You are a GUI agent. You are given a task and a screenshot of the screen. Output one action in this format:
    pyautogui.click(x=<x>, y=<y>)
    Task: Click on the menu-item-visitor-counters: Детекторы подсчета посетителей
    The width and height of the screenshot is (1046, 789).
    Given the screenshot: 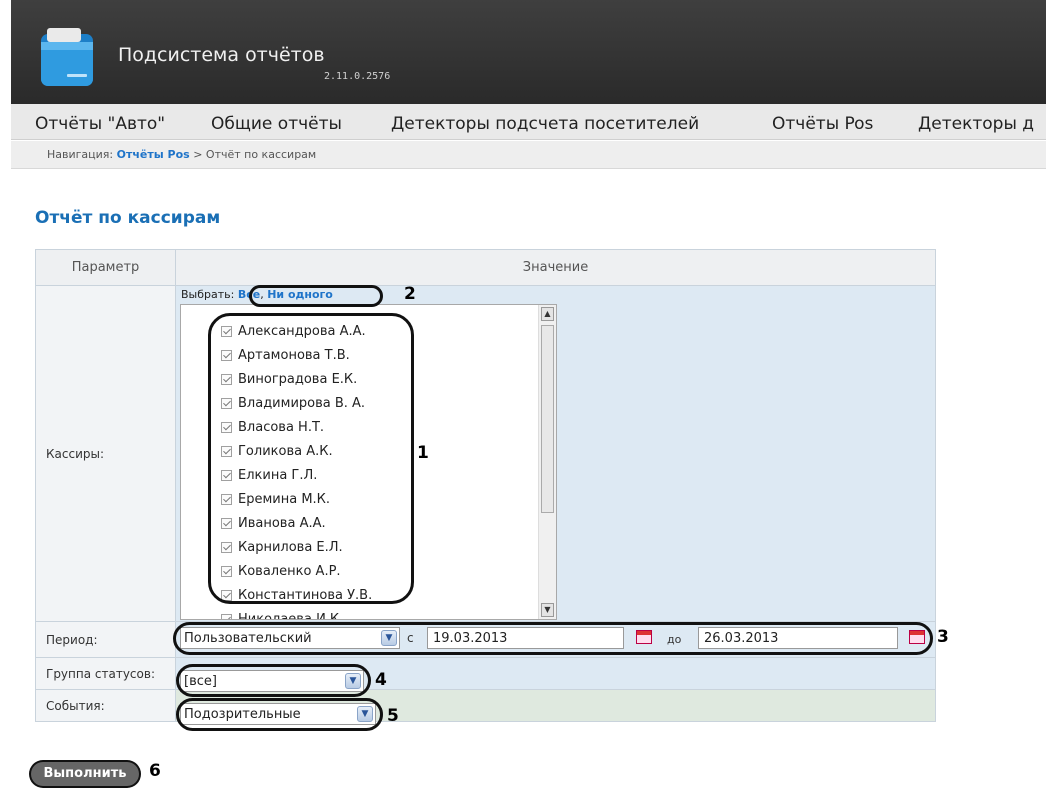 What is the action you would take?
    pyautogui.click(x=545, y=124)
    